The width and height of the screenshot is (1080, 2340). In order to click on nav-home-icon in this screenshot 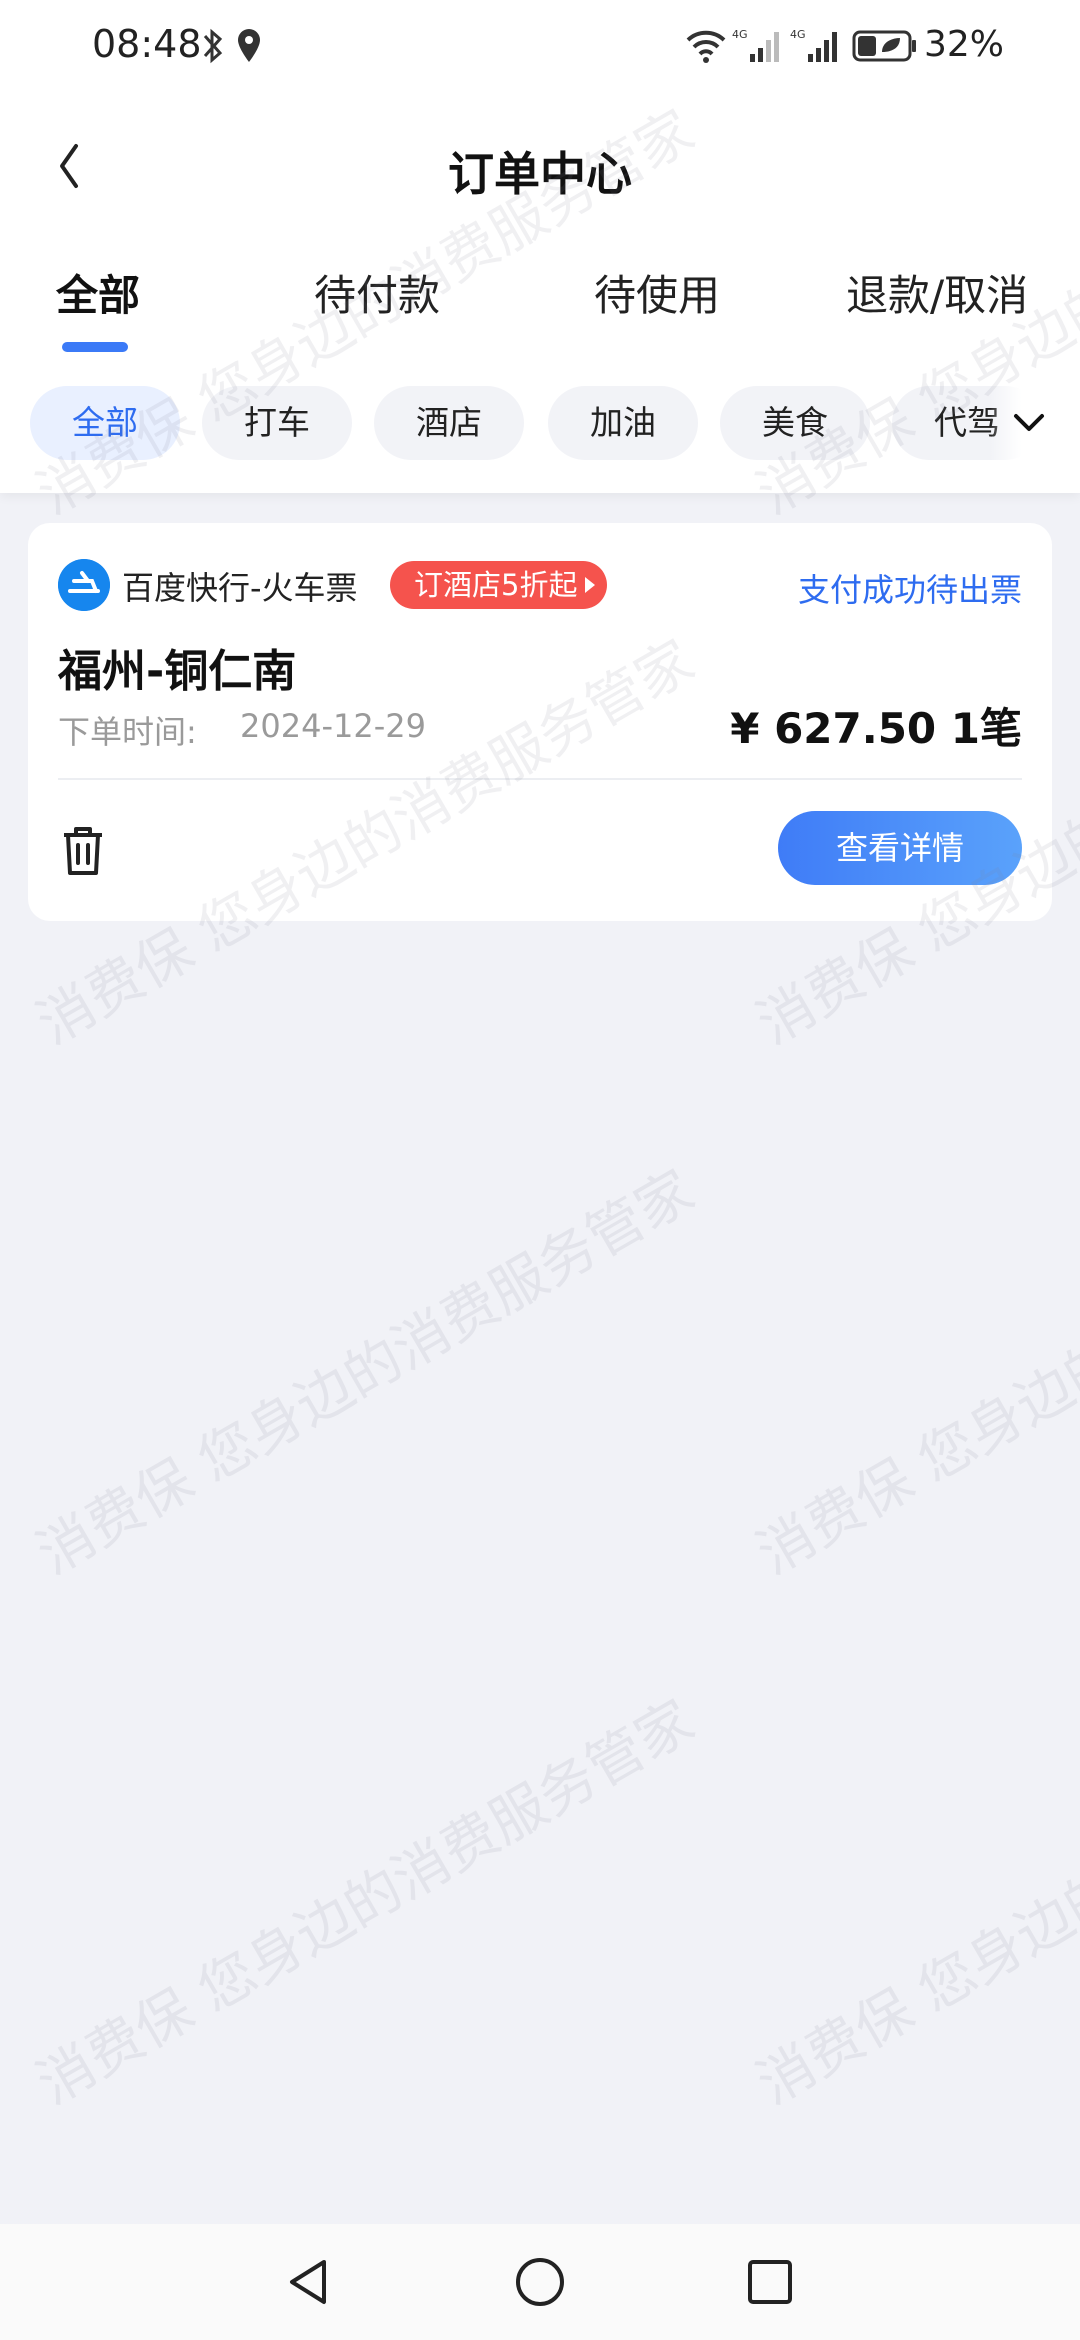, I will do `click(540, 2282)`.